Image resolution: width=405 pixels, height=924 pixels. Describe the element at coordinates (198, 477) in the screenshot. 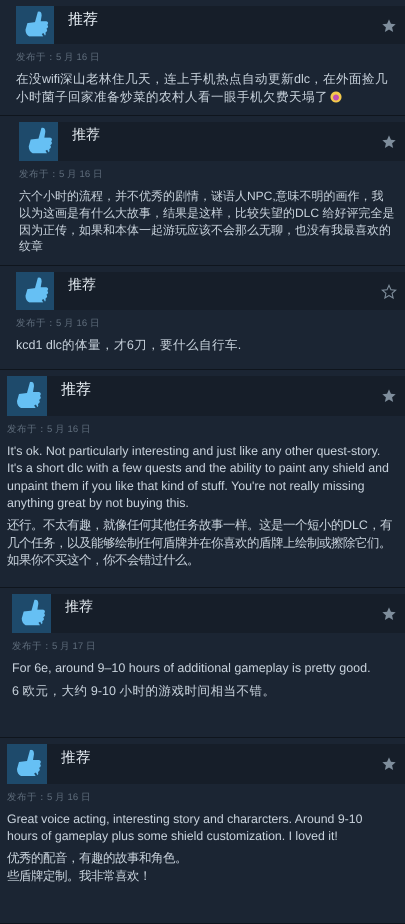

I see `review-text: It's ok. Not particularly interesting and just like any other quest-story. It's a short dlc with a few quests and the ability to paint any shield and unpaint them if you like that kind of stuff. You're not really missing anything great by not buying this.` at that location.